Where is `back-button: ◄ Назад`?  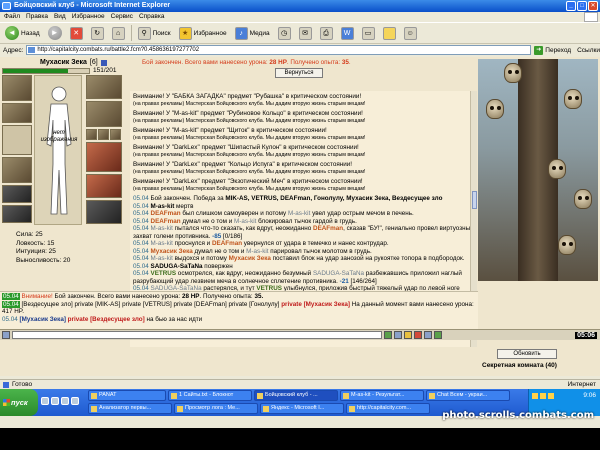
back-button: ◄ Назад is located at coordinates (22, 33).